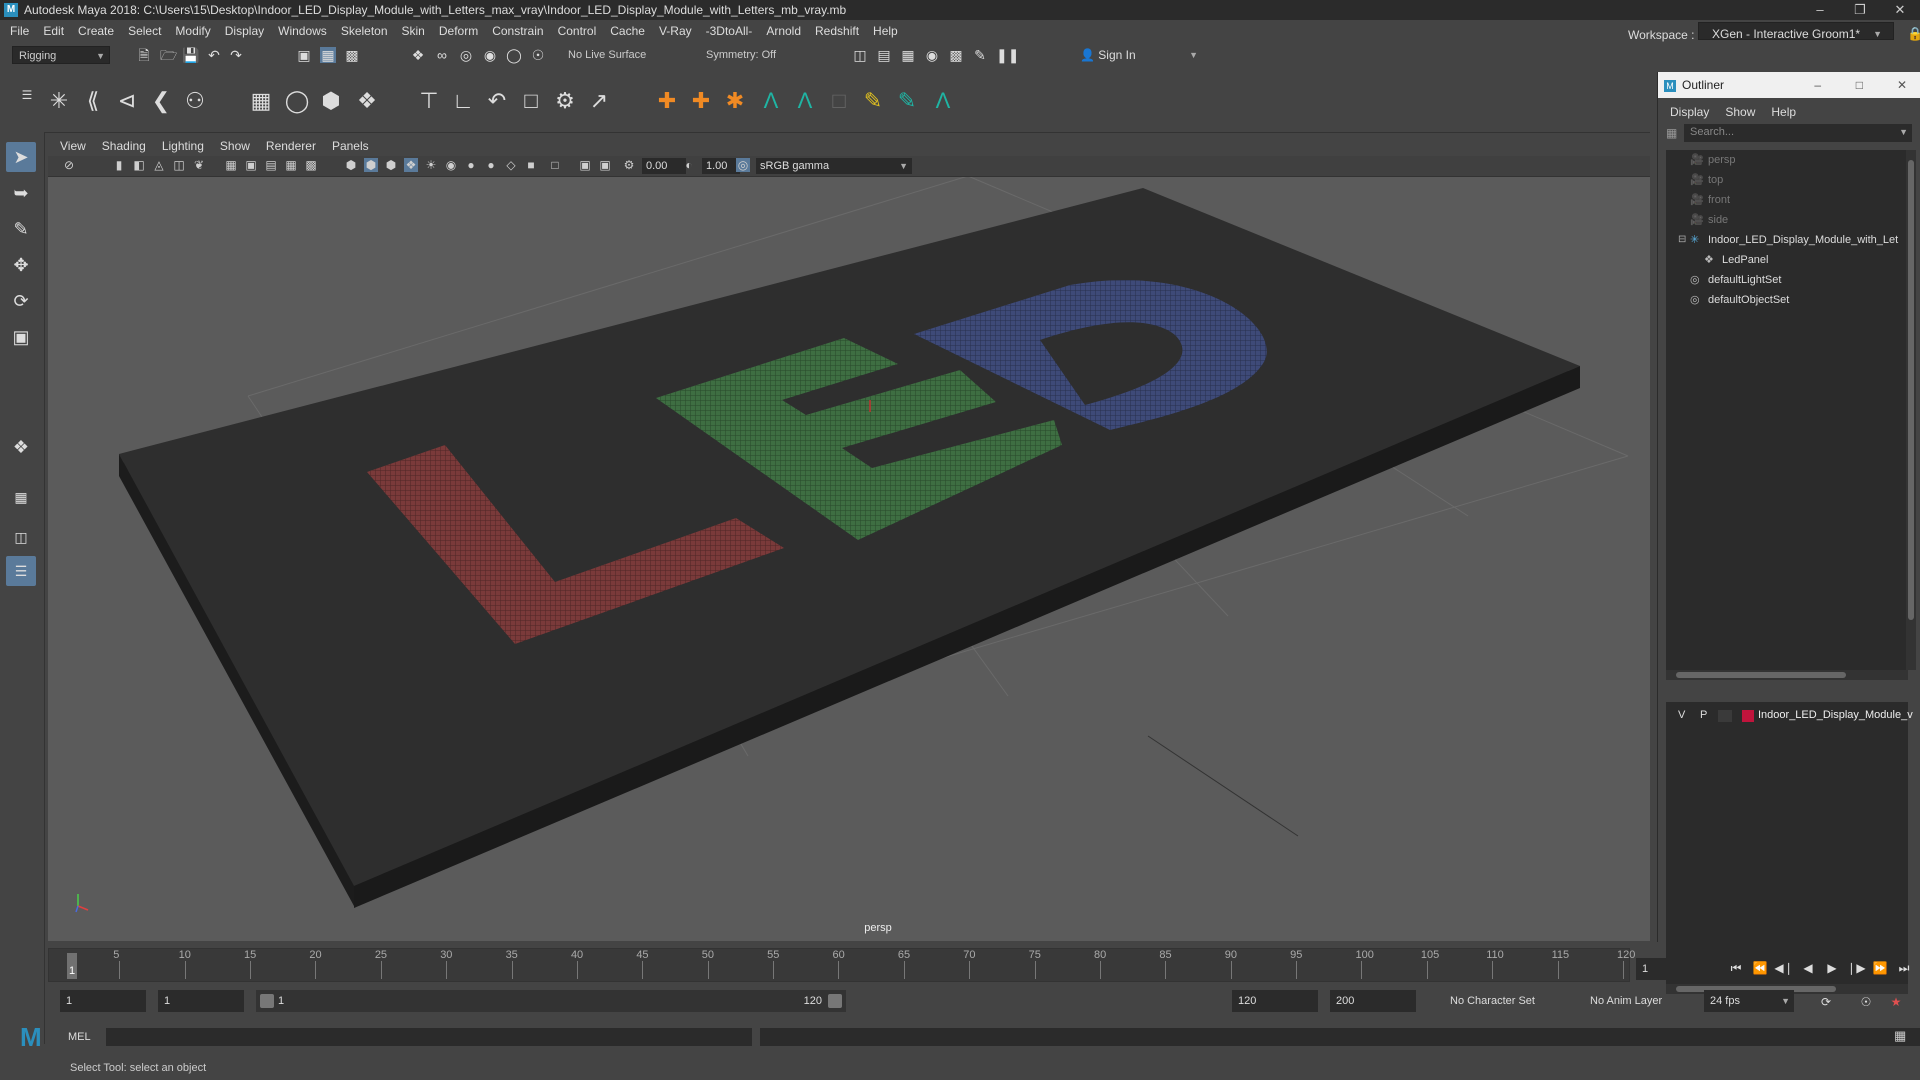  What do you see at coordinates (1740, 112) in the screenshot?
I see `outliner-menu-show: Show` at bounding box center [1740, 112].